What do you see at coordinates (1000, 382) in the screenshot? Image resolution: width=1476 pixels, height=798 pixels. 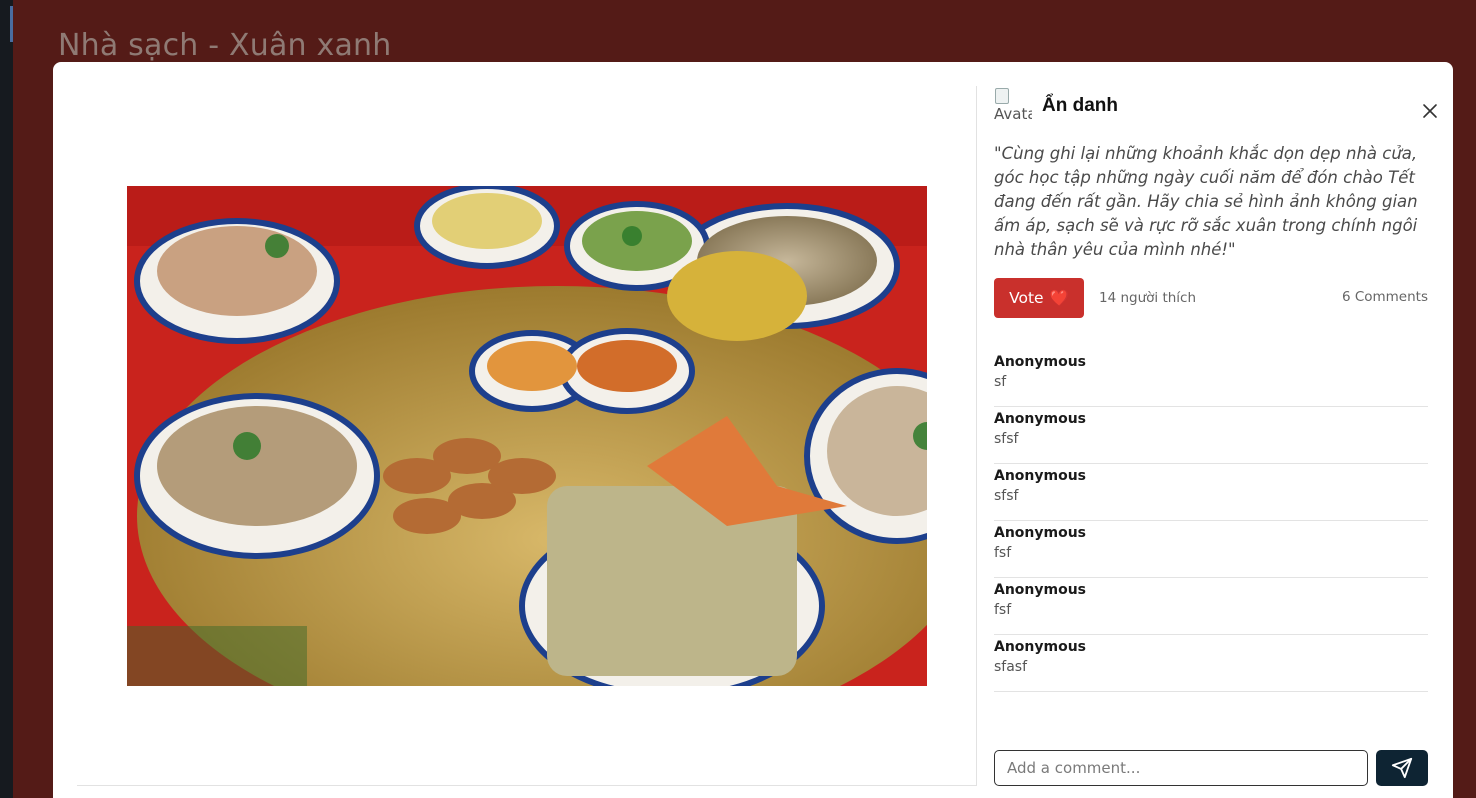 I see `comment-text: sf` at bounding box center [1000, 382].